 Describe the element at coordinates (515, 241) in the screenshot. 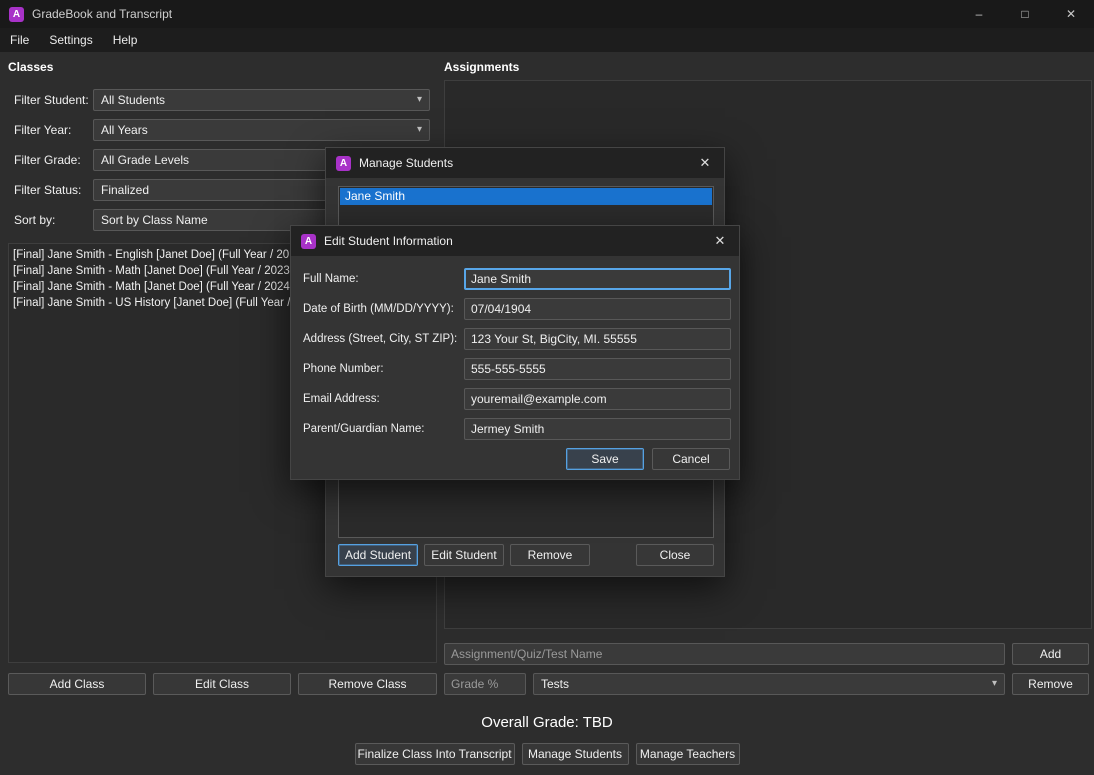

I see `edit-student-dialog-titlebar: A Edit Student Information ✕` at that location.